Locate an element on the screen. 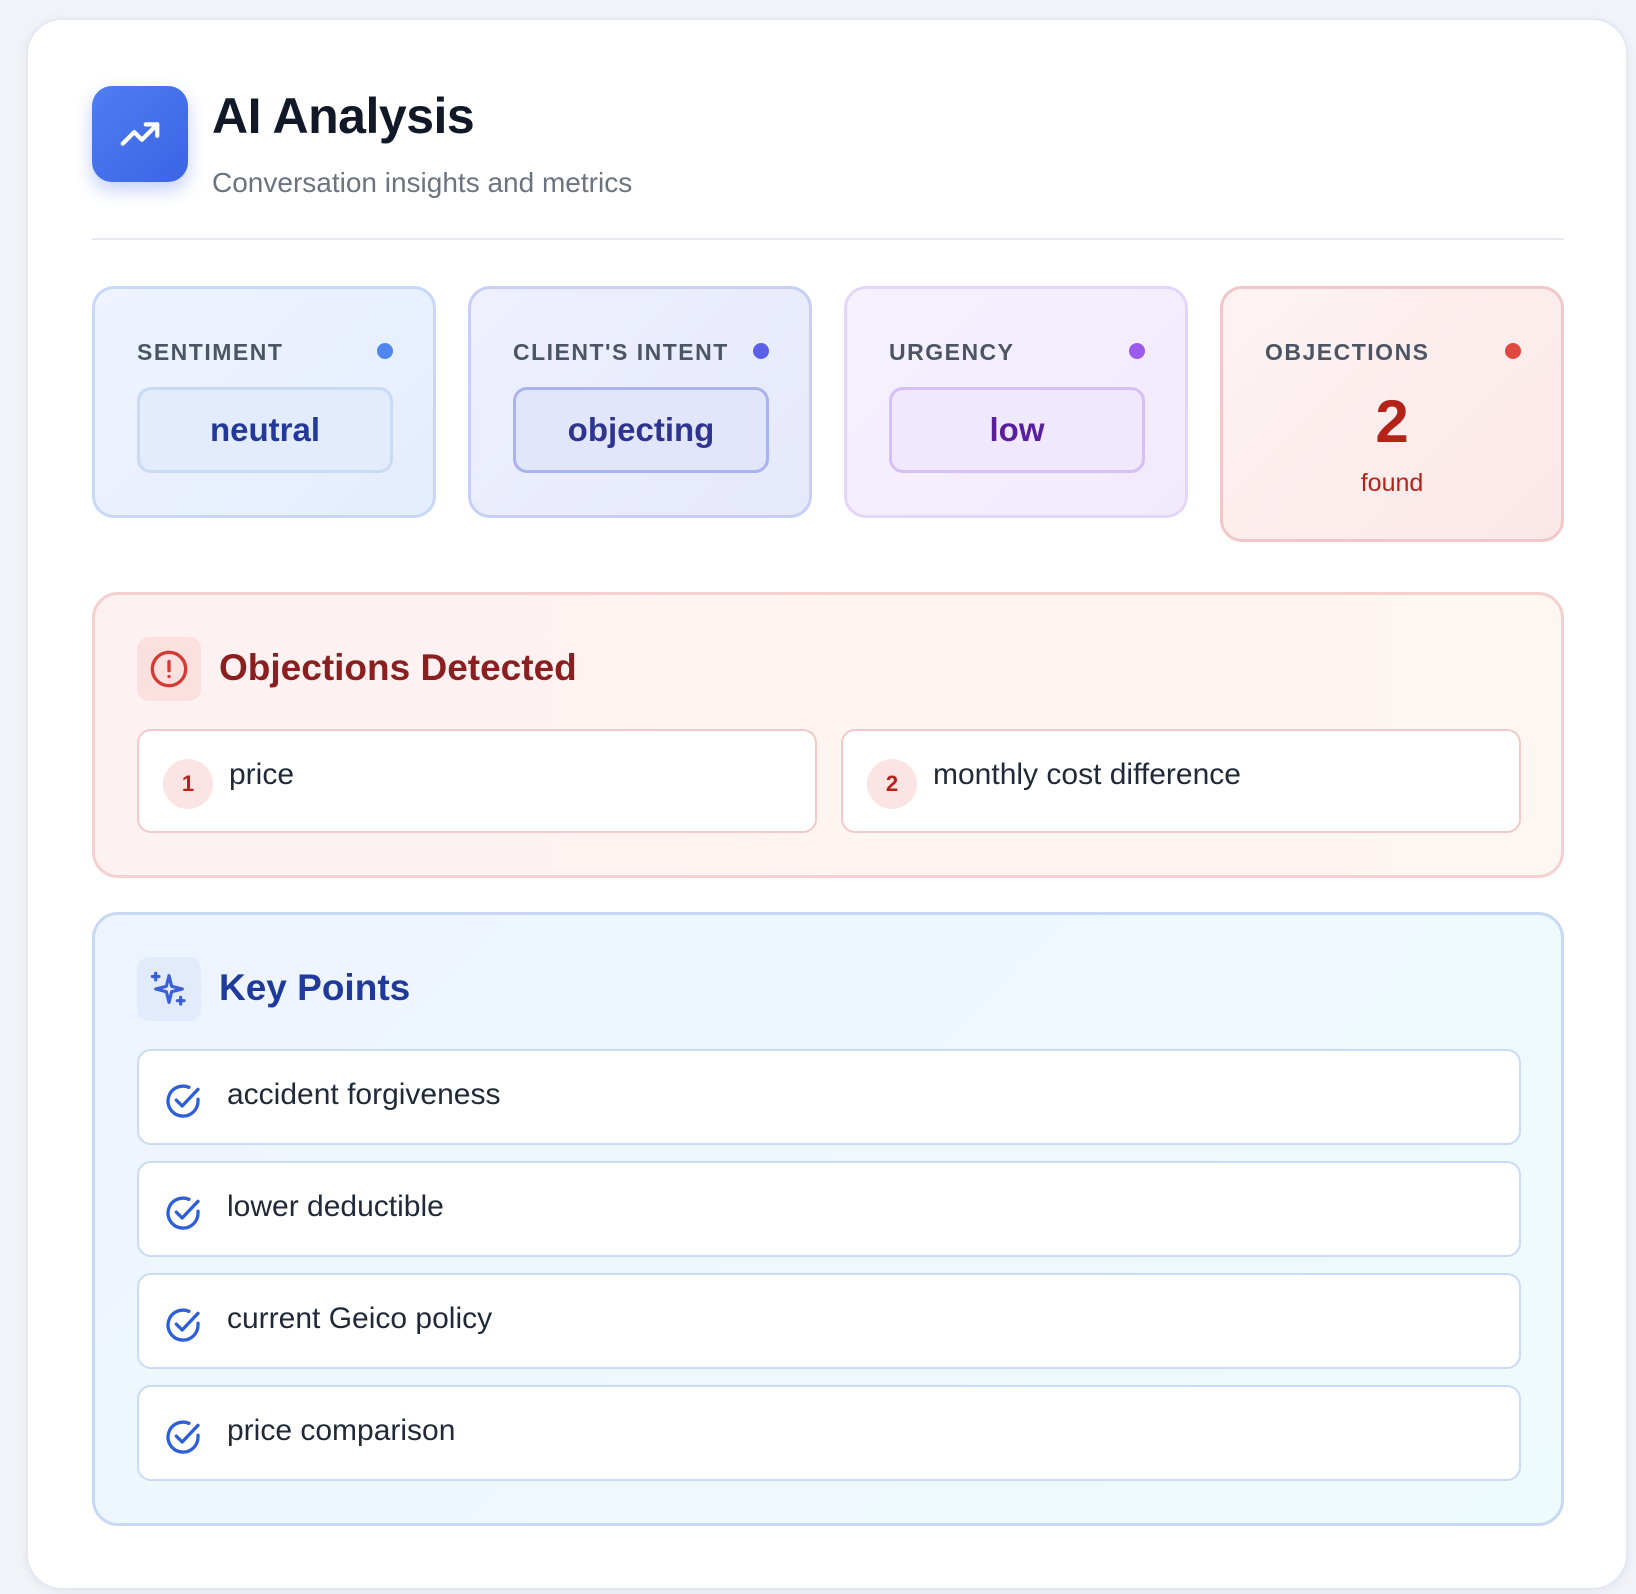 The height and width of the screenshot is (1594, 1636). sentiment-tile: SENTIMENT neutral is located at coordinates (264, 402).